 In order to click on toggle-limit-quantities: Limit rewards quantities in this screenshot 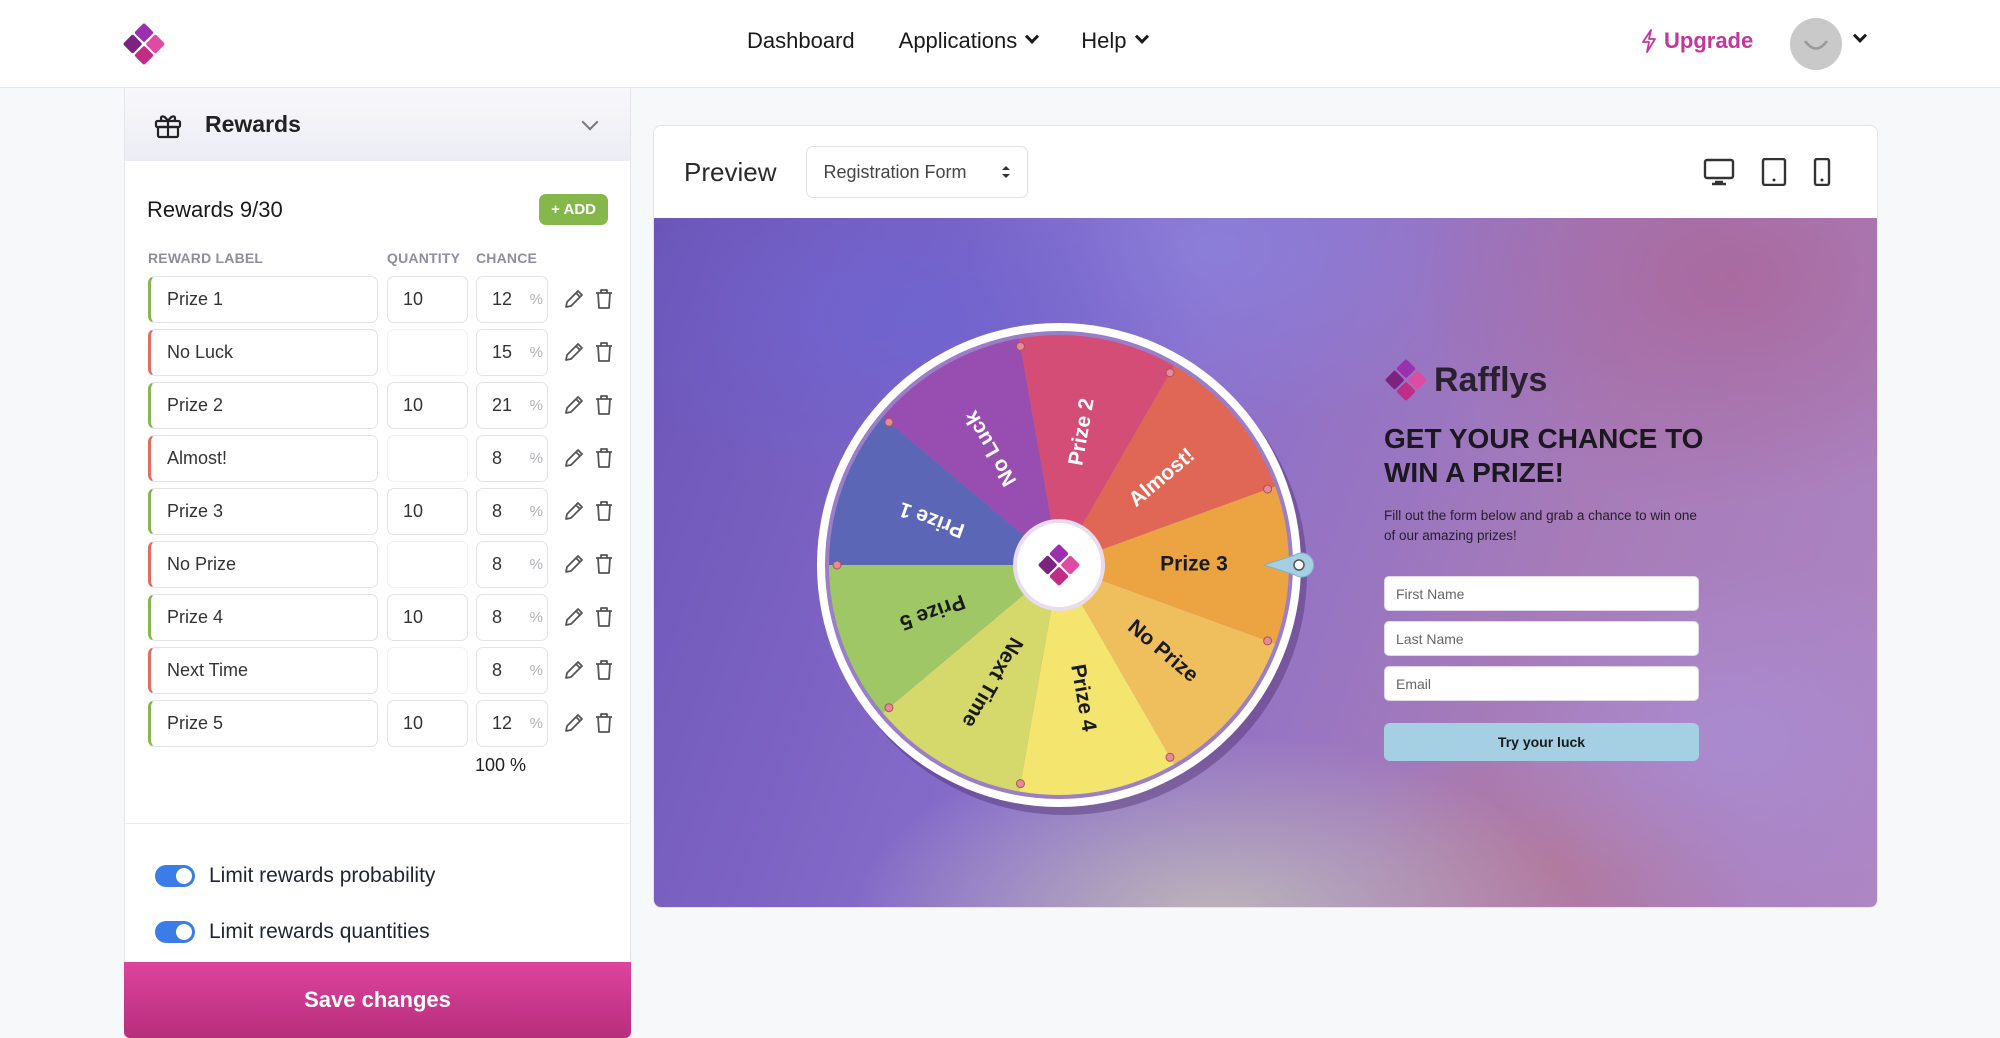, I will do `click(292, 932)`.